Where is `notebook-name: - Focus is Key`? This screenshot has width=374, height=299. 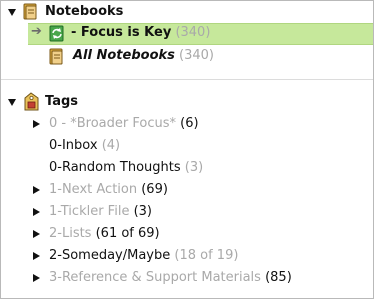
notebook-name: - Focus is Key is located at coordinates (121, 32).